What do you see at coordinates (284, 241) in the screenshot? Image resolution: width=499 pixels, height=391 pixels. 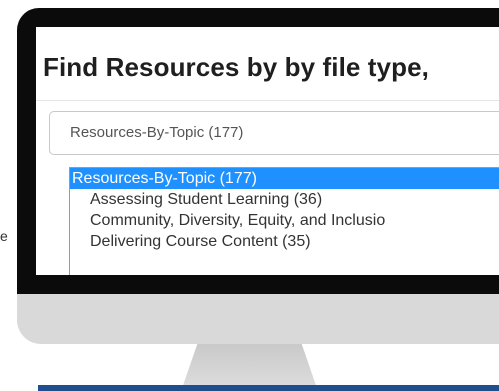 I see `dropdown-option-delivering-course-content: Delivering Course Content (35)` at bounding box center [284, 241].